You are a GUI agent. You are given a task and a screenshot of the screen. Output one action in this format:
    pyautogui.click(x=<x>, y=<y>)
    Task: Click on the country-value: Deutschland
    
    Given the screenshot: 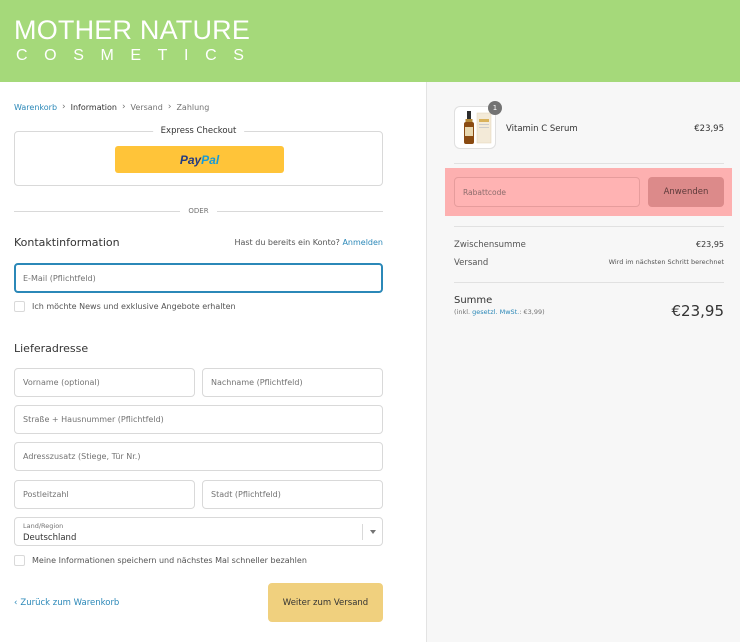 What is the action you would take?
    pyautogui.click(x=50, y=538)
    